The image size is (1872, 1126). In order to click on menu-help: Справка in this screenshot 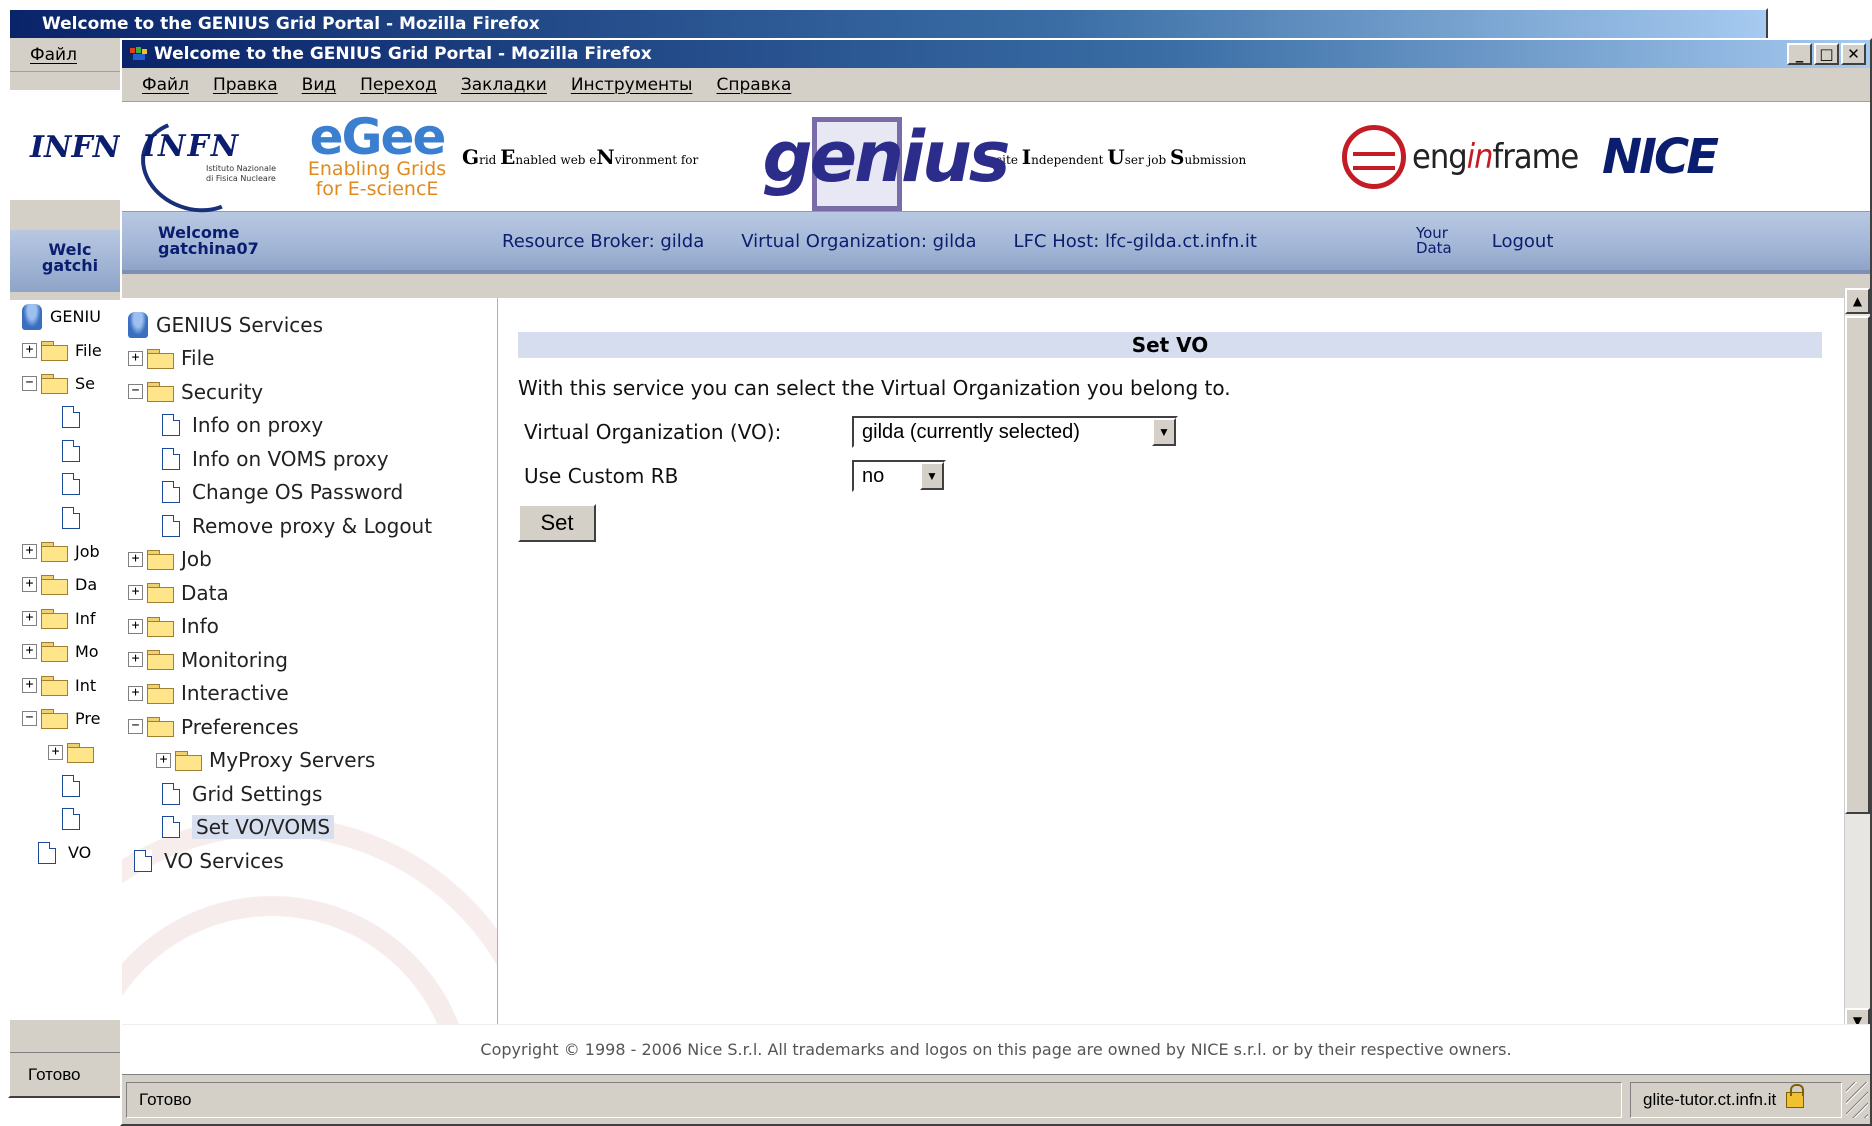, I will do `click(753, 85)`.